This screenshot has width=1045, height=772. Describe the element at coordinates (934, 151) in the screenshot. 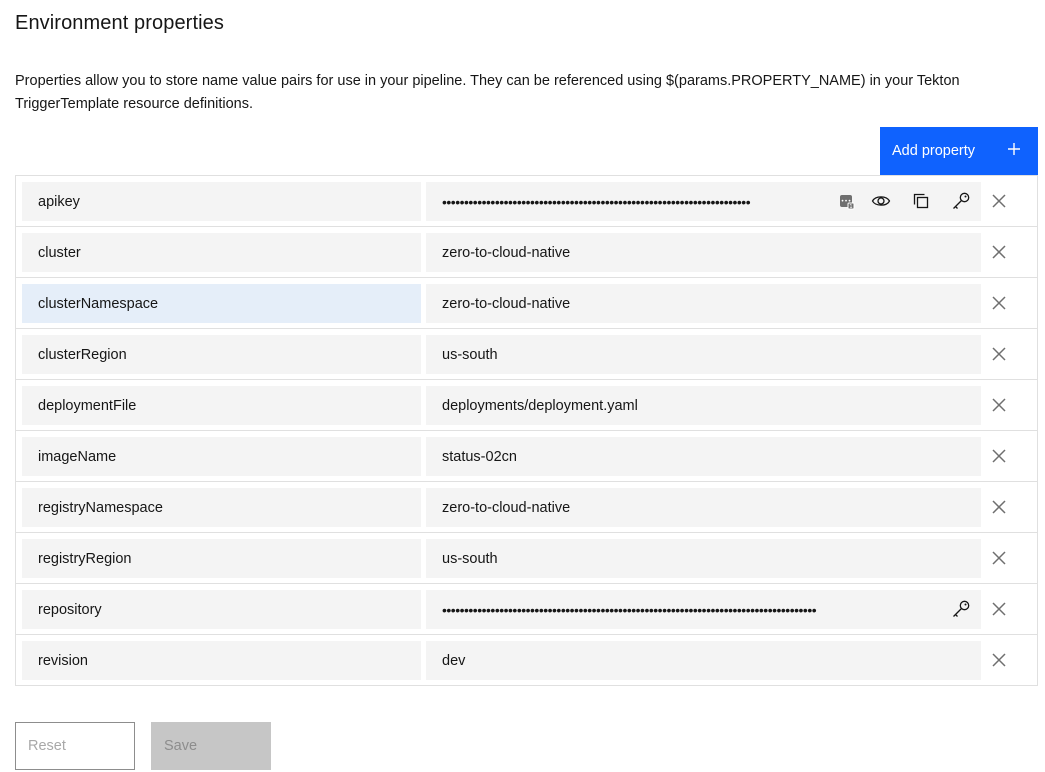

I see `add-property-label: Add property` at that location.